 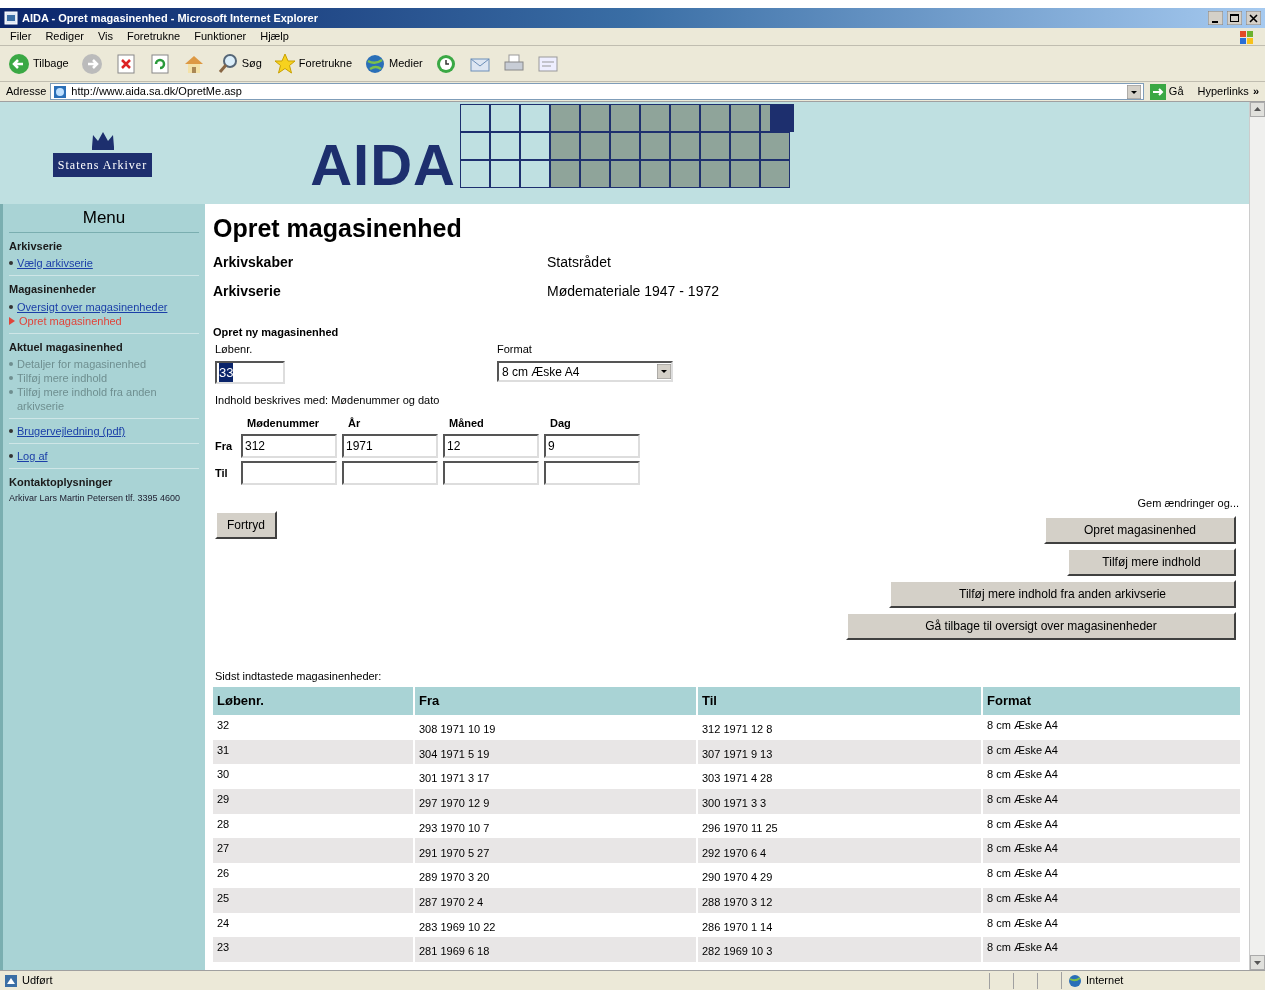 What do you see at coordinates (555, 851) in the screenshot?
I see `table-cell: 291 1970 5 27` at bounding box center [555, 851].